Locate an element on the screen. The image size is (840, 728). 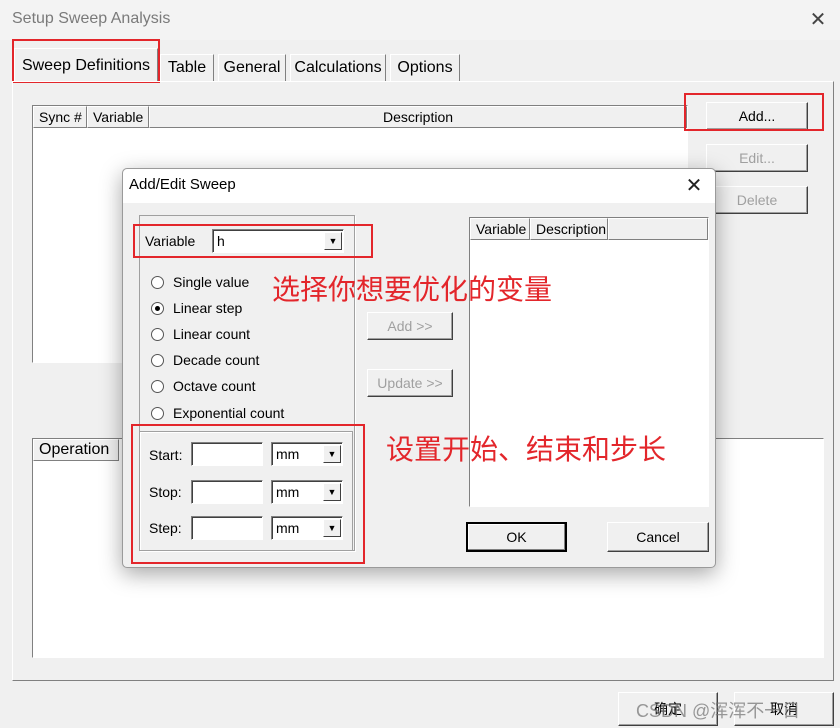
radio-label: Linear count is located at coordinates (212, 334).